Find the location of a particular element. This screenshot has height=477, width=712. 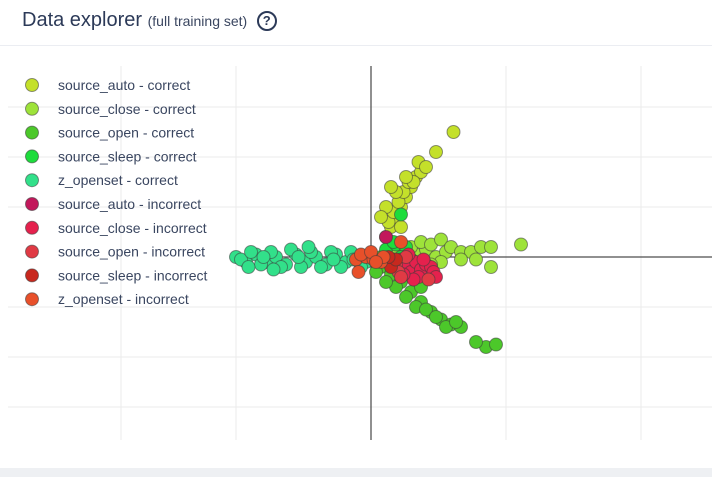

legend-label: source_sleep - correct is located at coordinates (127, 156).